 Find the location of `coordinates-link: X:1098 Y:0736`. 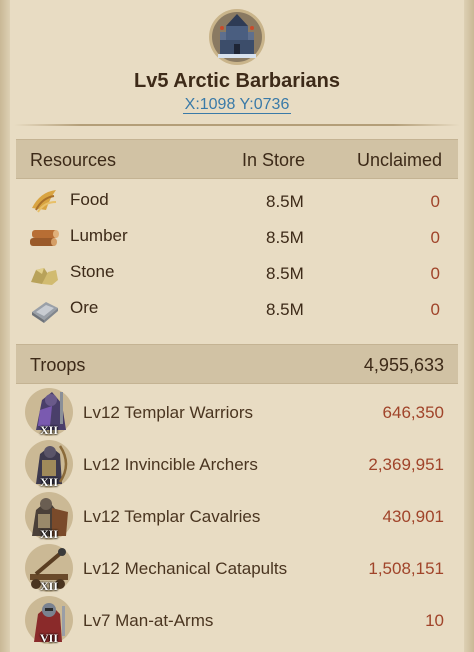

coordinates-link: X:1098 Y:0736 is located at coordinates (237, 105).